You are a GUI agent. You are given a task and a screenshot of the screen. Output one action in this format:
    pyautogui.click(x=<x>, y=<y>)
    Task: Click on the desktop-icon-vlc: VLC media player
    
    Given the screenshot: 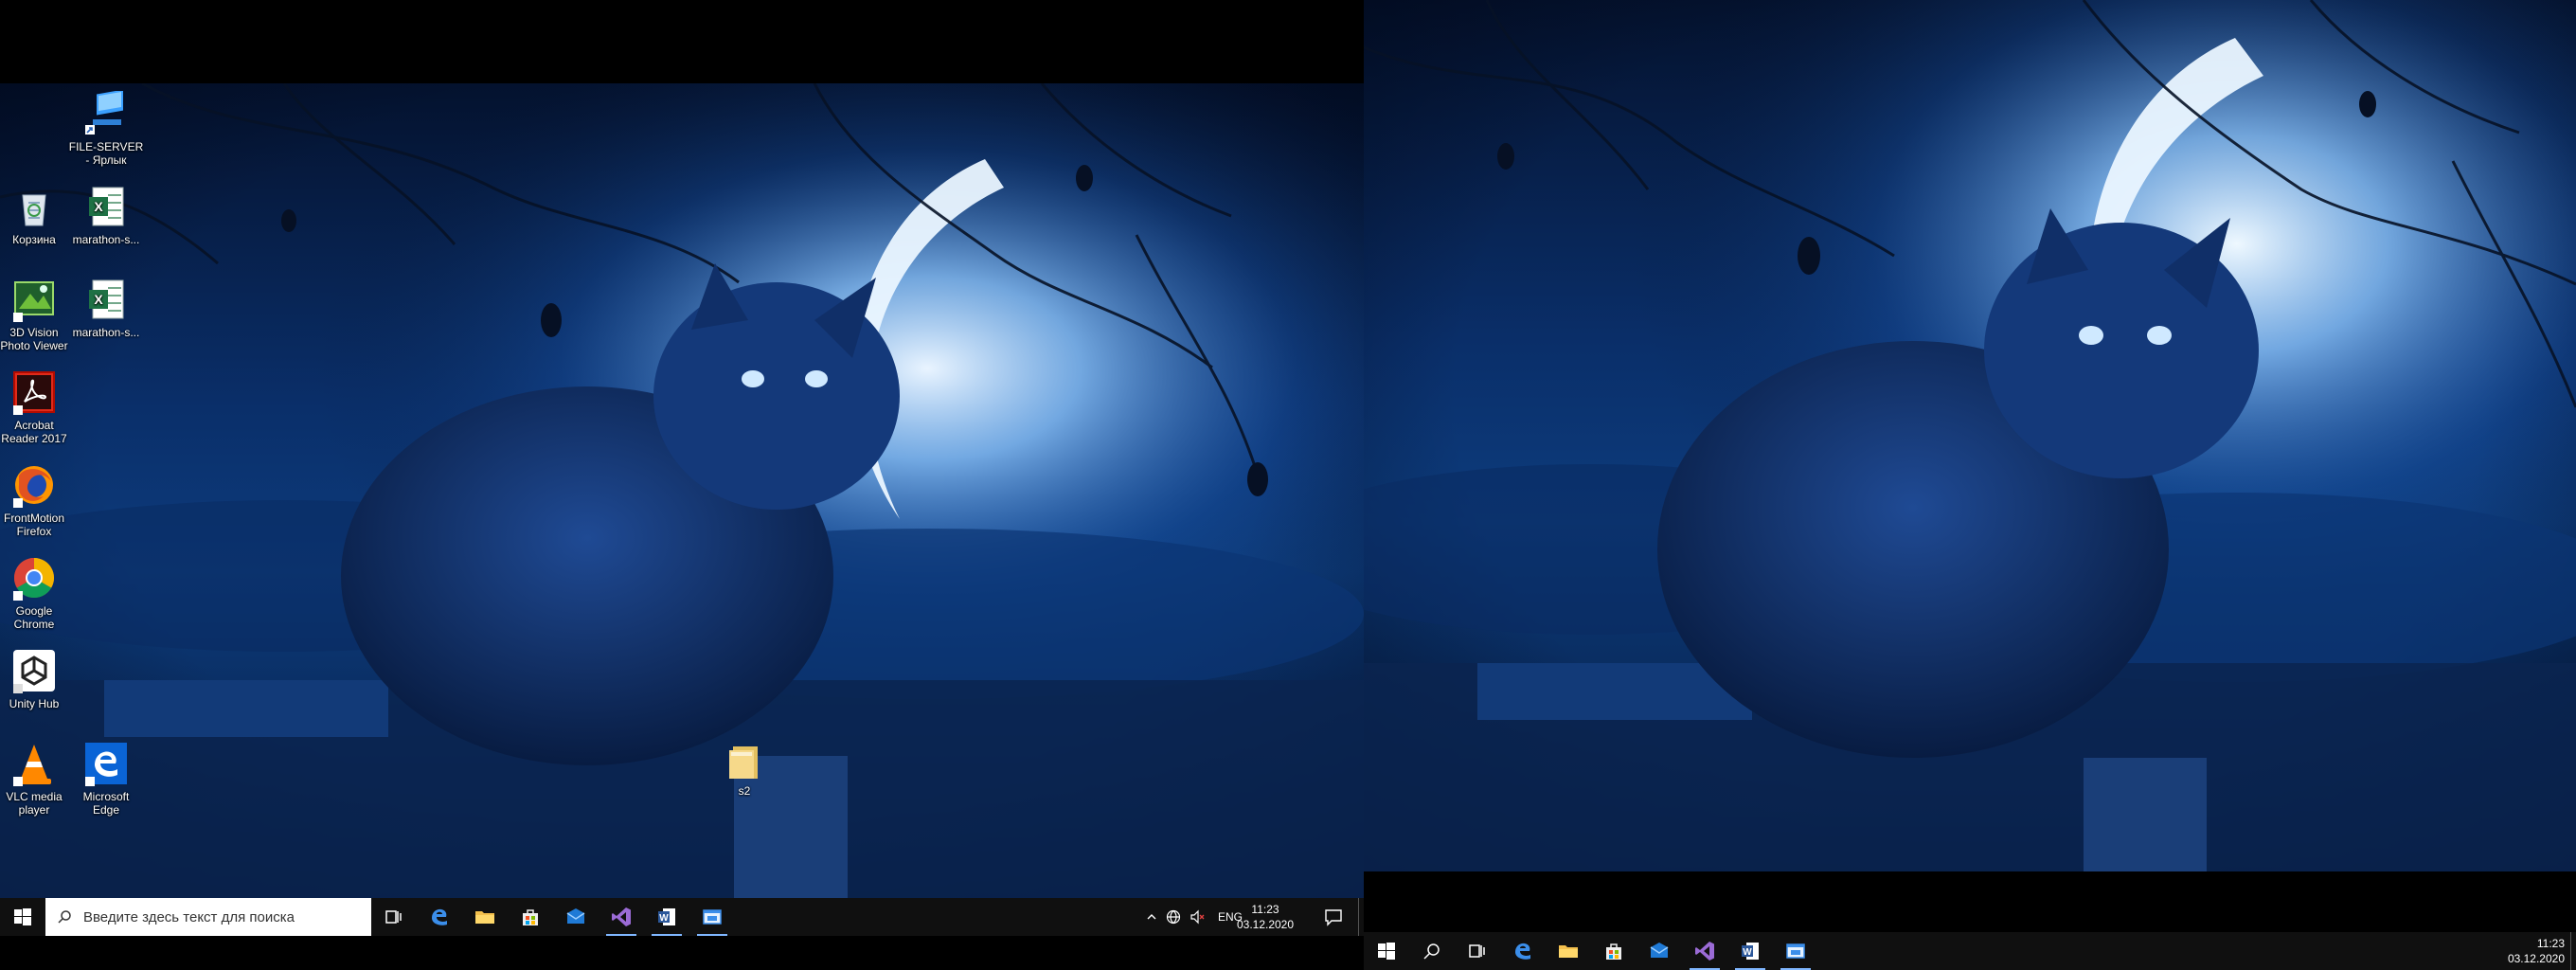 What is the action you would take?
    pyautogui.click(x=36, y=779)
    